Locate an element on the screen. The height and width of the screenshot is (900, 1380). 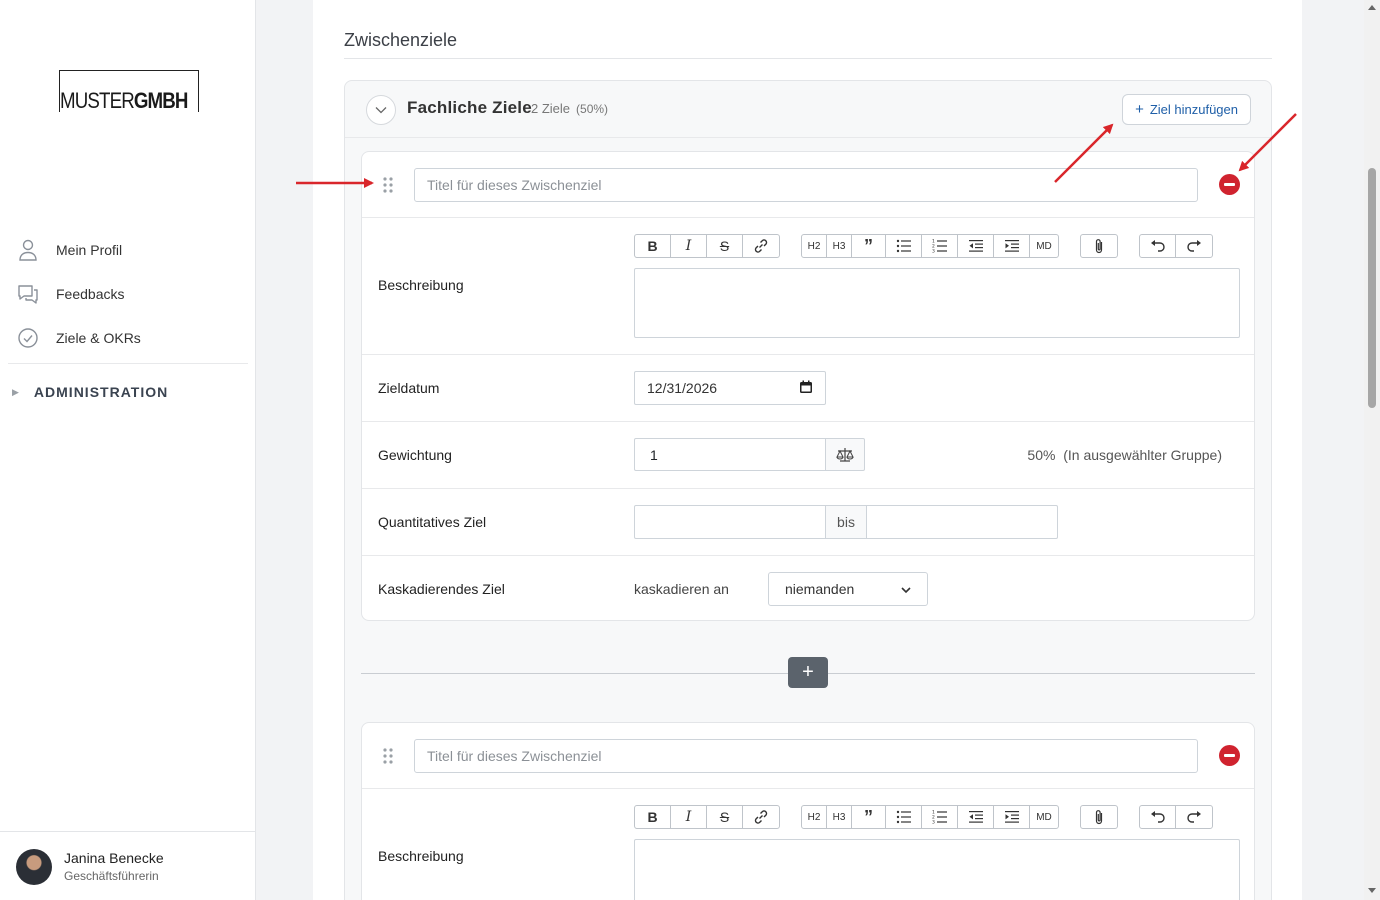
sidebar-item-feedbacks: Feedbacks is located at coordinates (70, 294).